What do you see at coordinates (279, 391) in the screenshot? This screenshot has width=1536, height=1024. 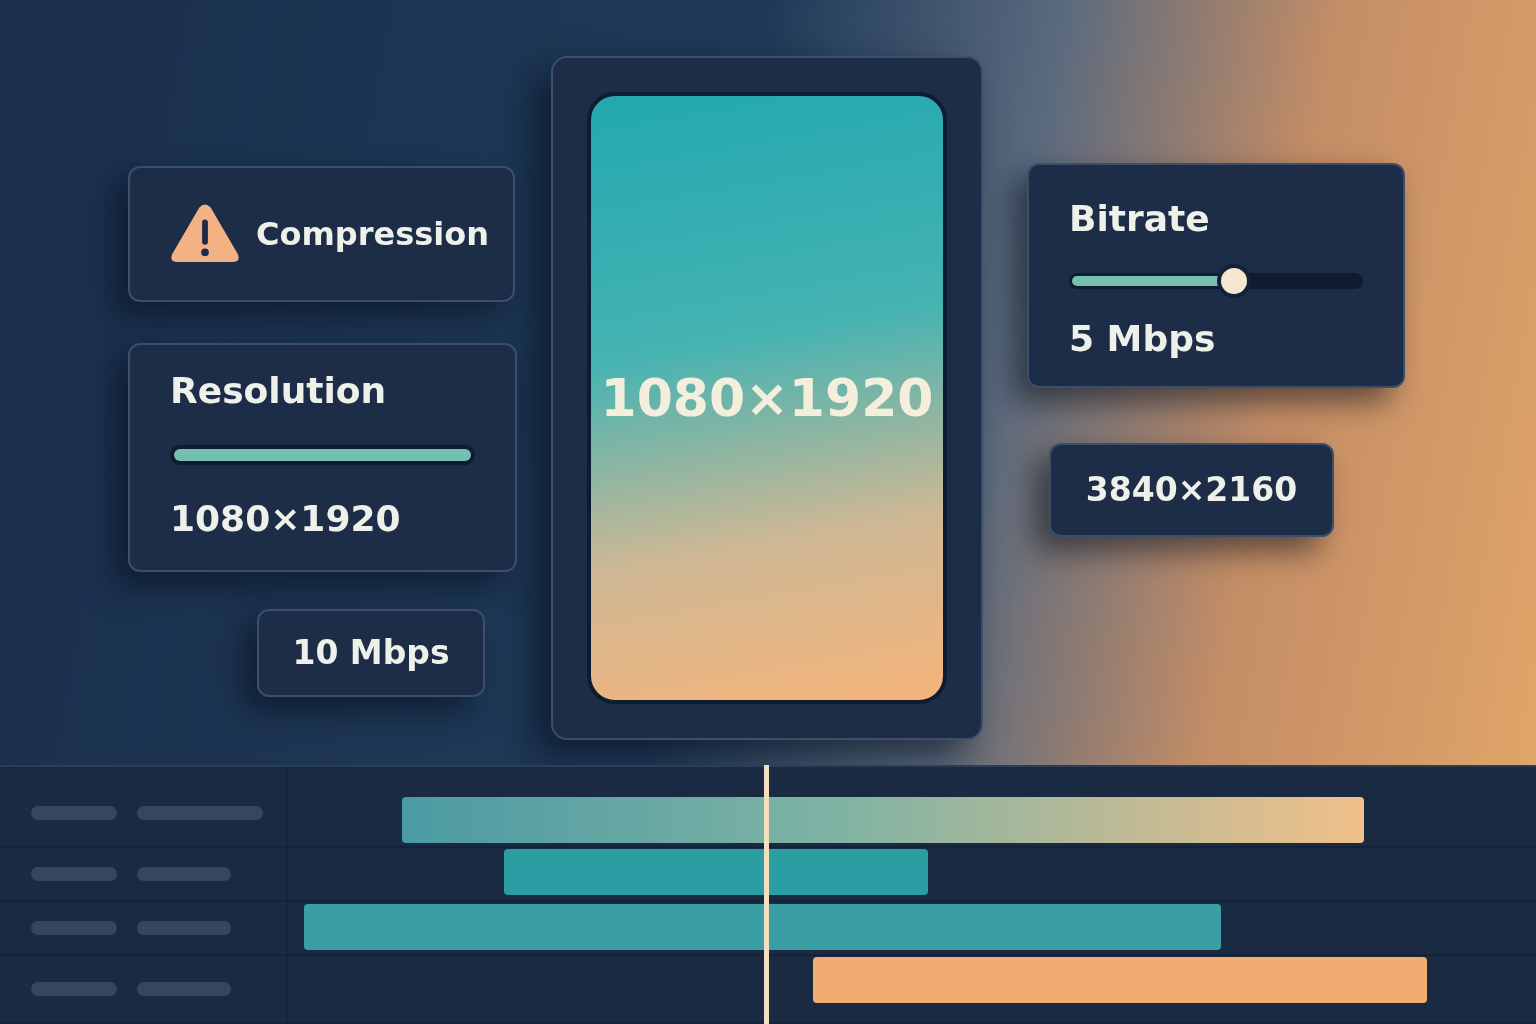 I see `card-title: Resolution` at bounding box center [279, 391].